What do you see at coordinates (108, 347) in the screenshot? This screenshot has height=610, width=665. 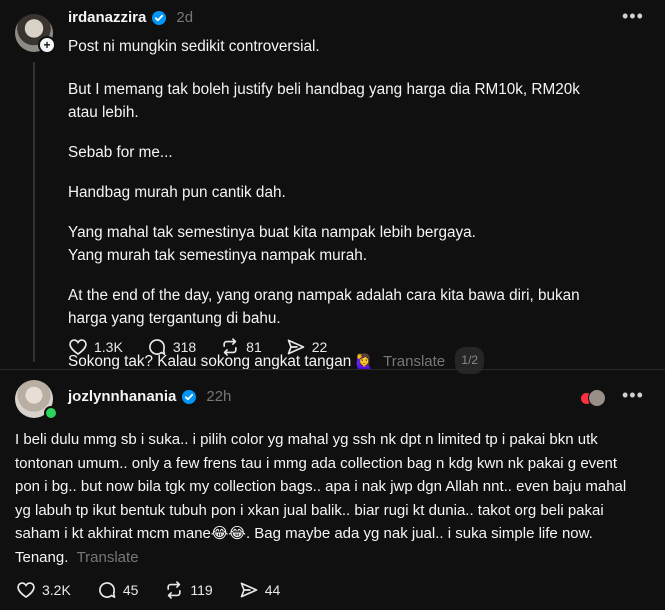 I see `like-count: 1.3K` at bounding box center [108, 347].